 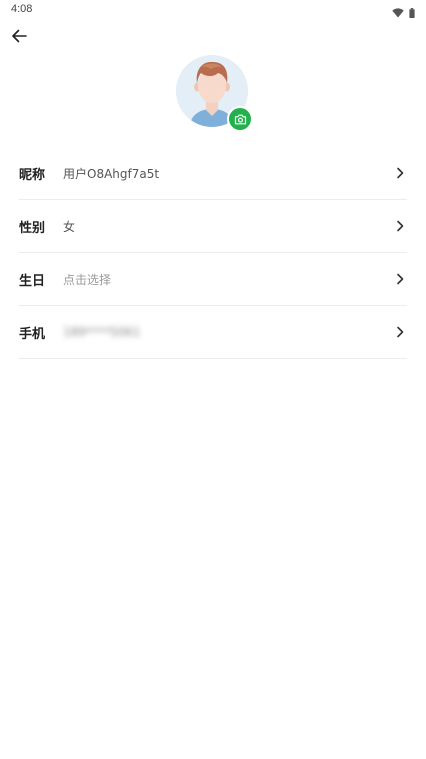 I want to click on battery-icon, so click(x=412, y=12).